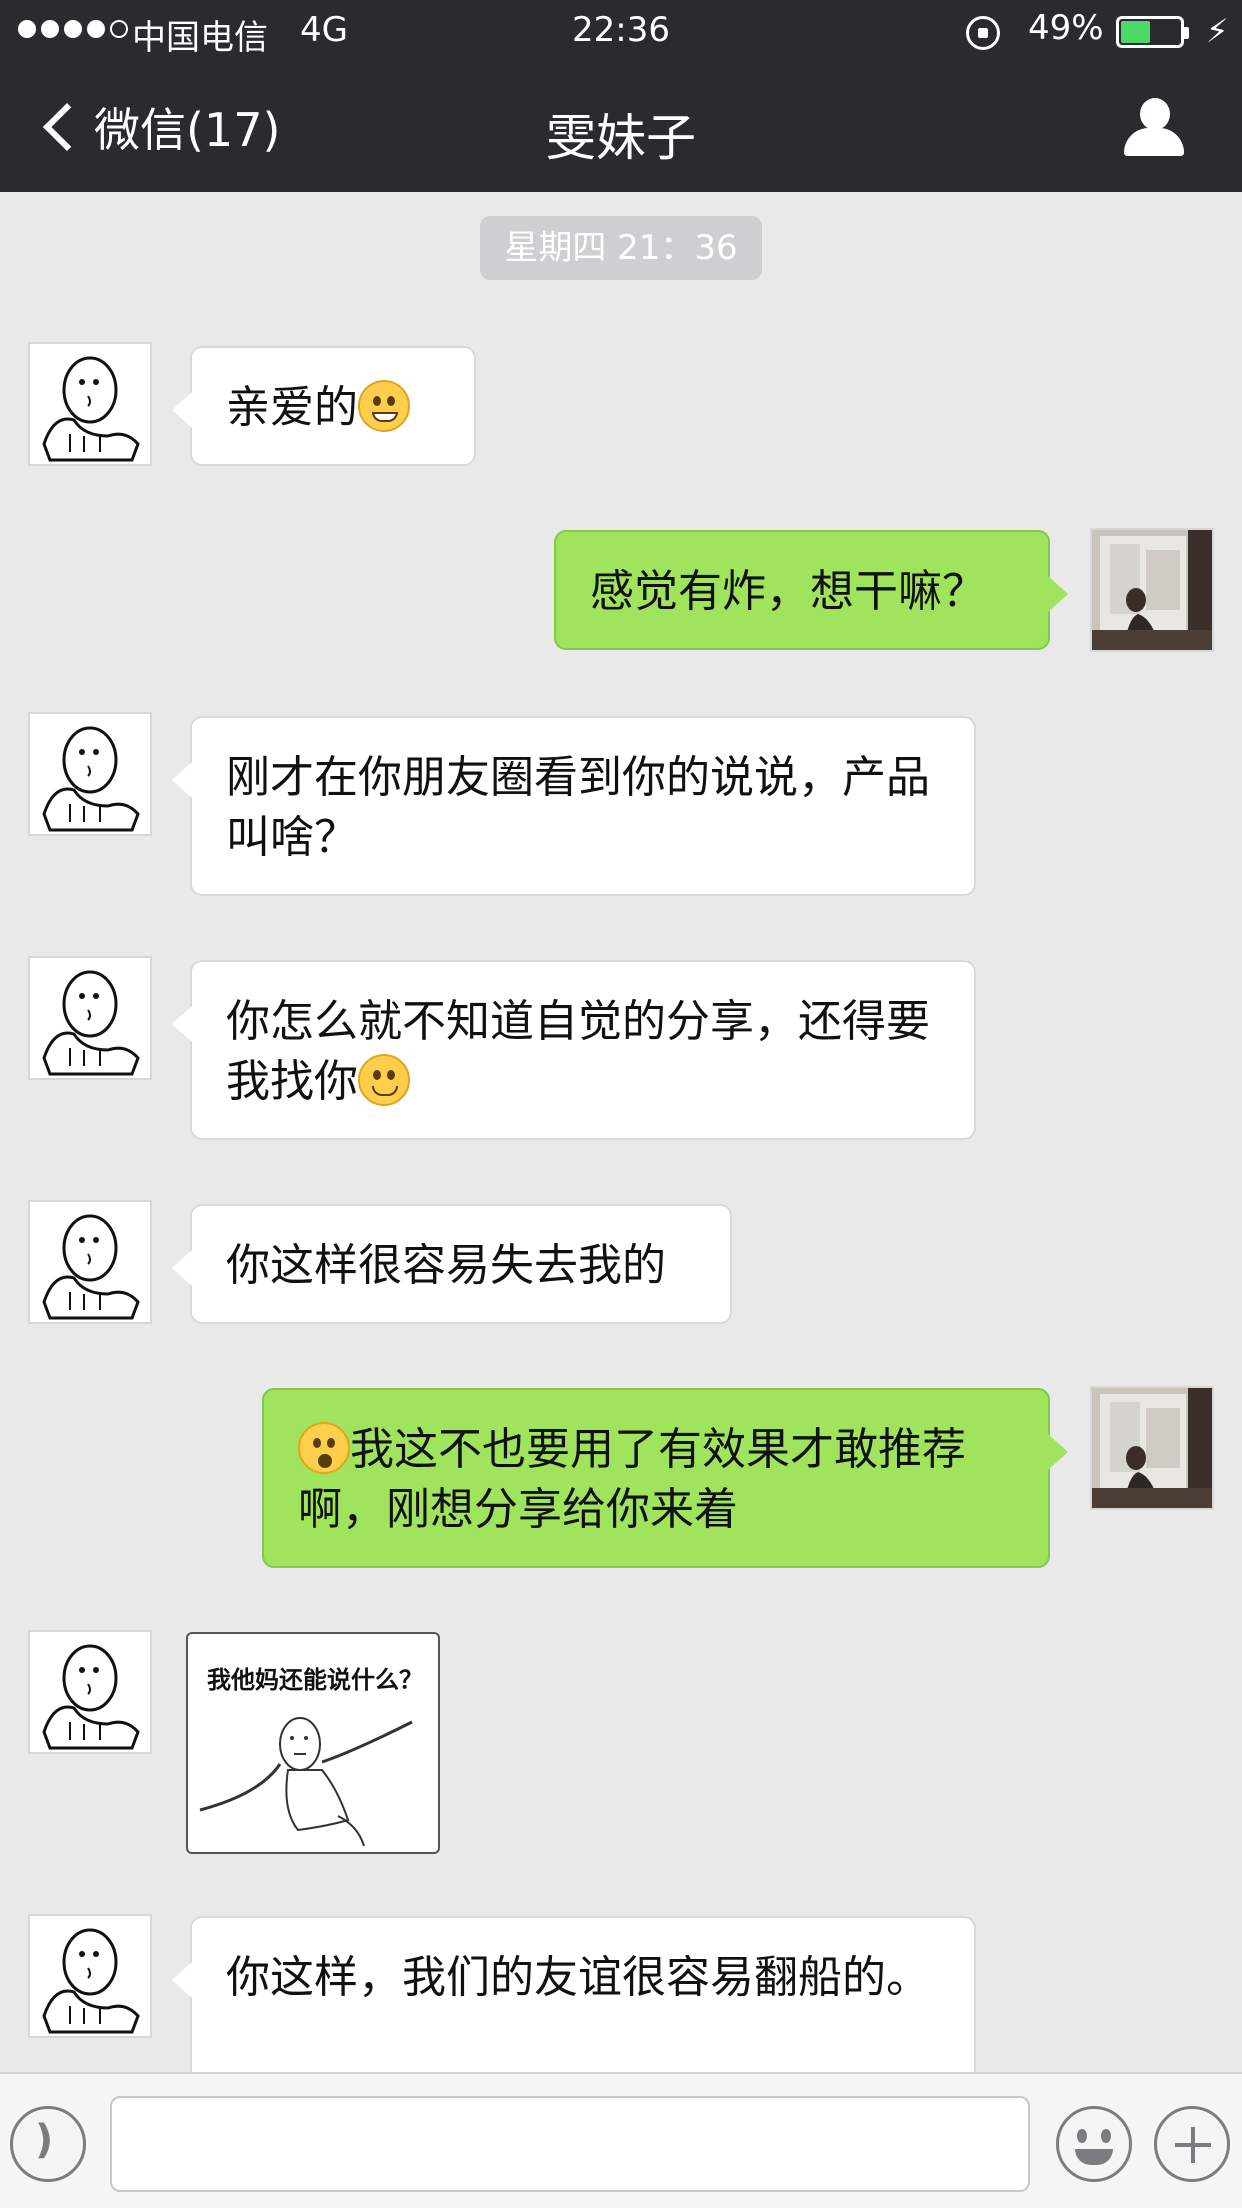 This screenshot has height=2208, width=1242. What do you see at coordinates (983, 33) in the screenshot?
I see `rotation-lock-icon` at bounding box center [983, 33].